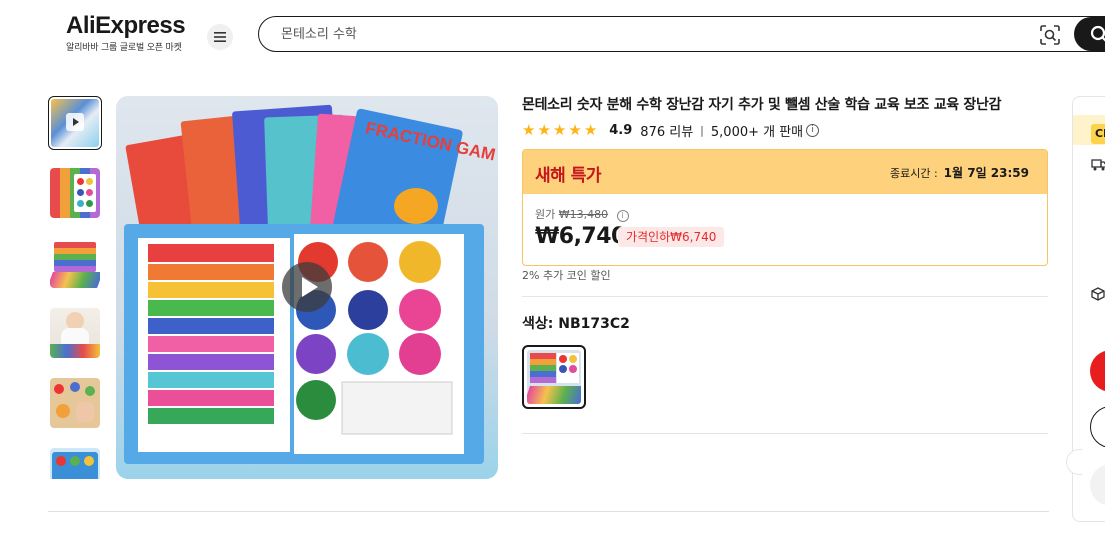  I want to click on color-swatch-selected, so click(554, 377).